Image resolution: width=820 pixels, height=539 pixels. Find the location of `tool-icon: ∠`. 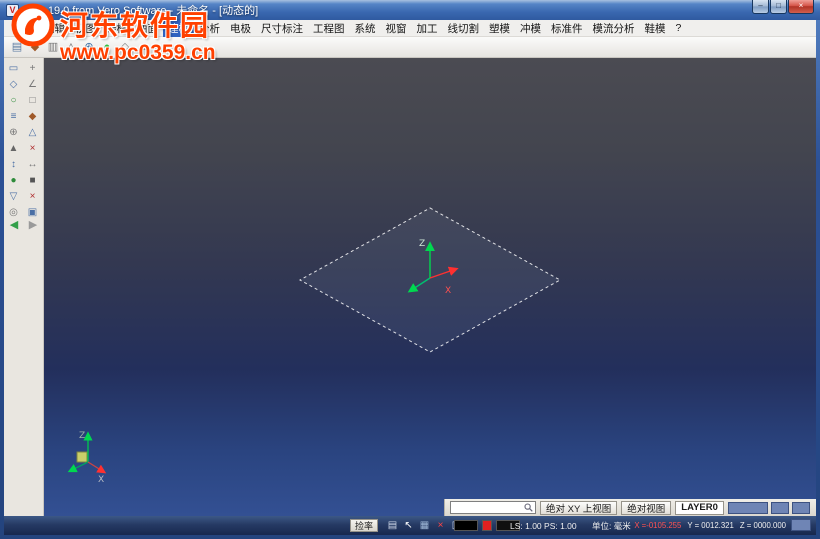

tool-icon: ∠ is located at coordinates (33, 84).